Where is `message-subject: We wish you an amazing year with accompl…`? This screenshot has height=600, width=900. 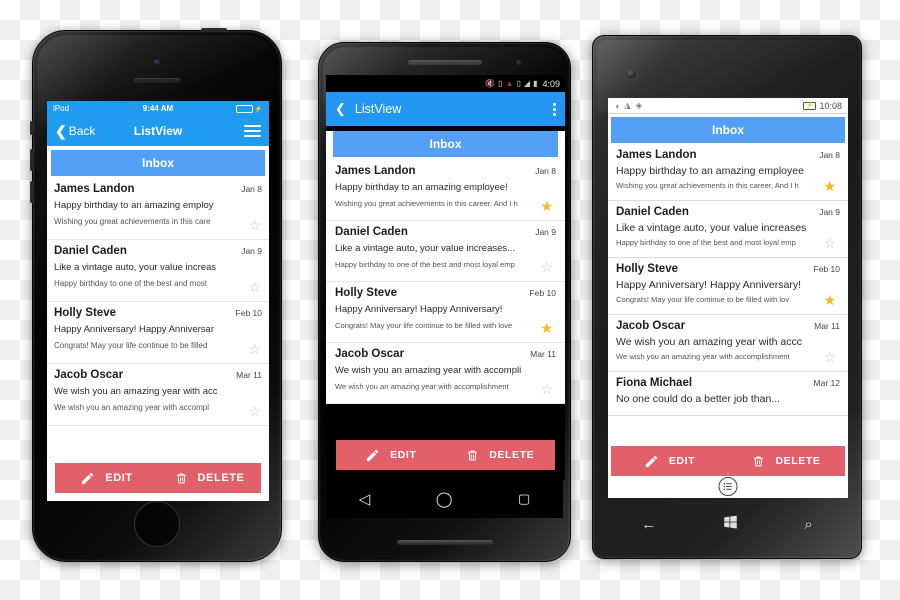 message-subject: We wish you an amazing year with accompl… is located at coordinates (428, 370).